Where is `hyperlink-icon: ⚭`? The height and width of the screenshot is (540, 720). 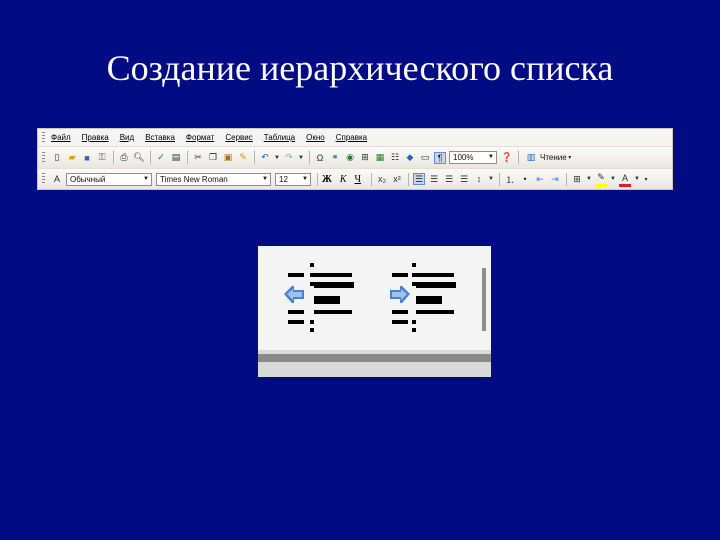 hyperlink-icon: ⚭ is located at coordinates (335, 158).